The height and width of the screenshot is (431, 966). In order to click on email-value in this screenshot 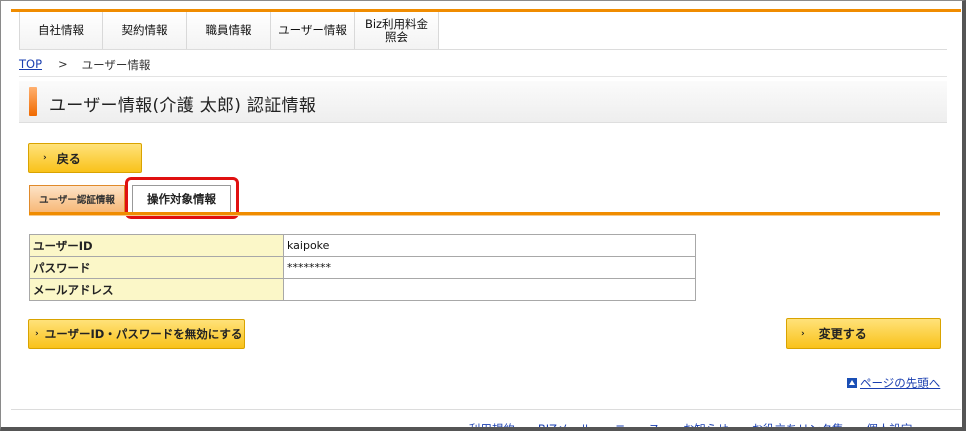, I will do `click(489, 289)`.